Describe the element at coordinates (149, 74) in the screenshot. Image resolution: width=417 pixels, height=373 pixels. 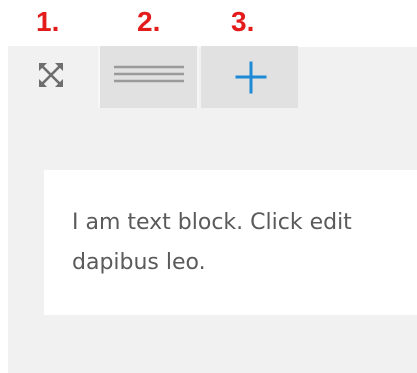
I see `drag-handle-icon` at that location.